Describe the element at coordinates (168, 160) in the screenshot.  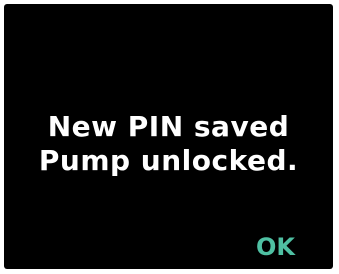
I see `message-line-2: Pump unlocked.` at that location.